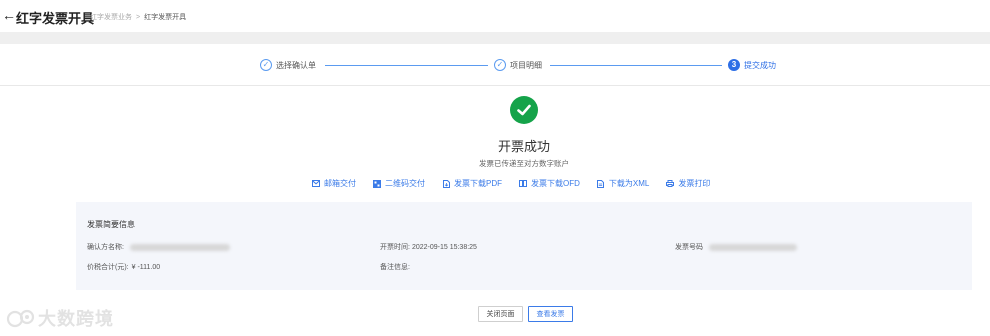 The image size is (990, 336). Describe the element at coordinates (296, 65) in the screenshot. I see `step-label: 选择确认单` at that location.